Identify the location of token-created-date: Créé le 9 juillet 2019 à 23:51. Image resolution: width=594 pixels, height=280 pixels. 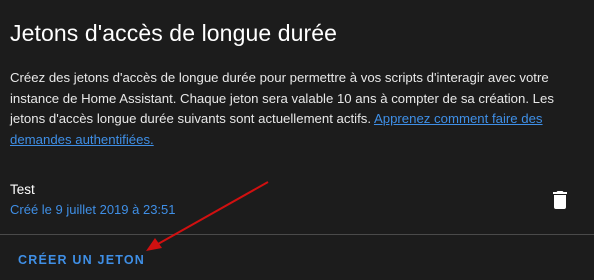
(93, 209).